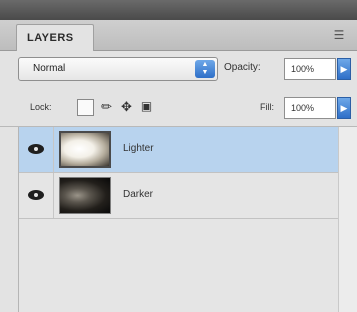 The image size is (357, 312). What do you see at coordinates (138, 194) in the screenshot?
I see `layer-name: Darker` at bounding box center [138, 194].